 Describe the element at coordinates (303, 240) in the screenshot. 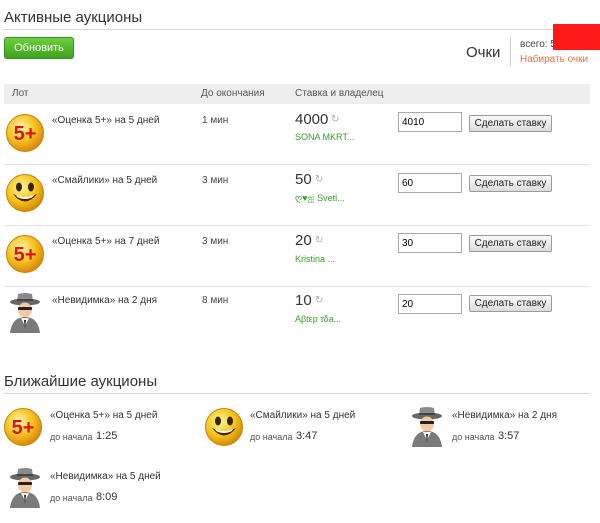

I see `current-bid: 20` at that location.